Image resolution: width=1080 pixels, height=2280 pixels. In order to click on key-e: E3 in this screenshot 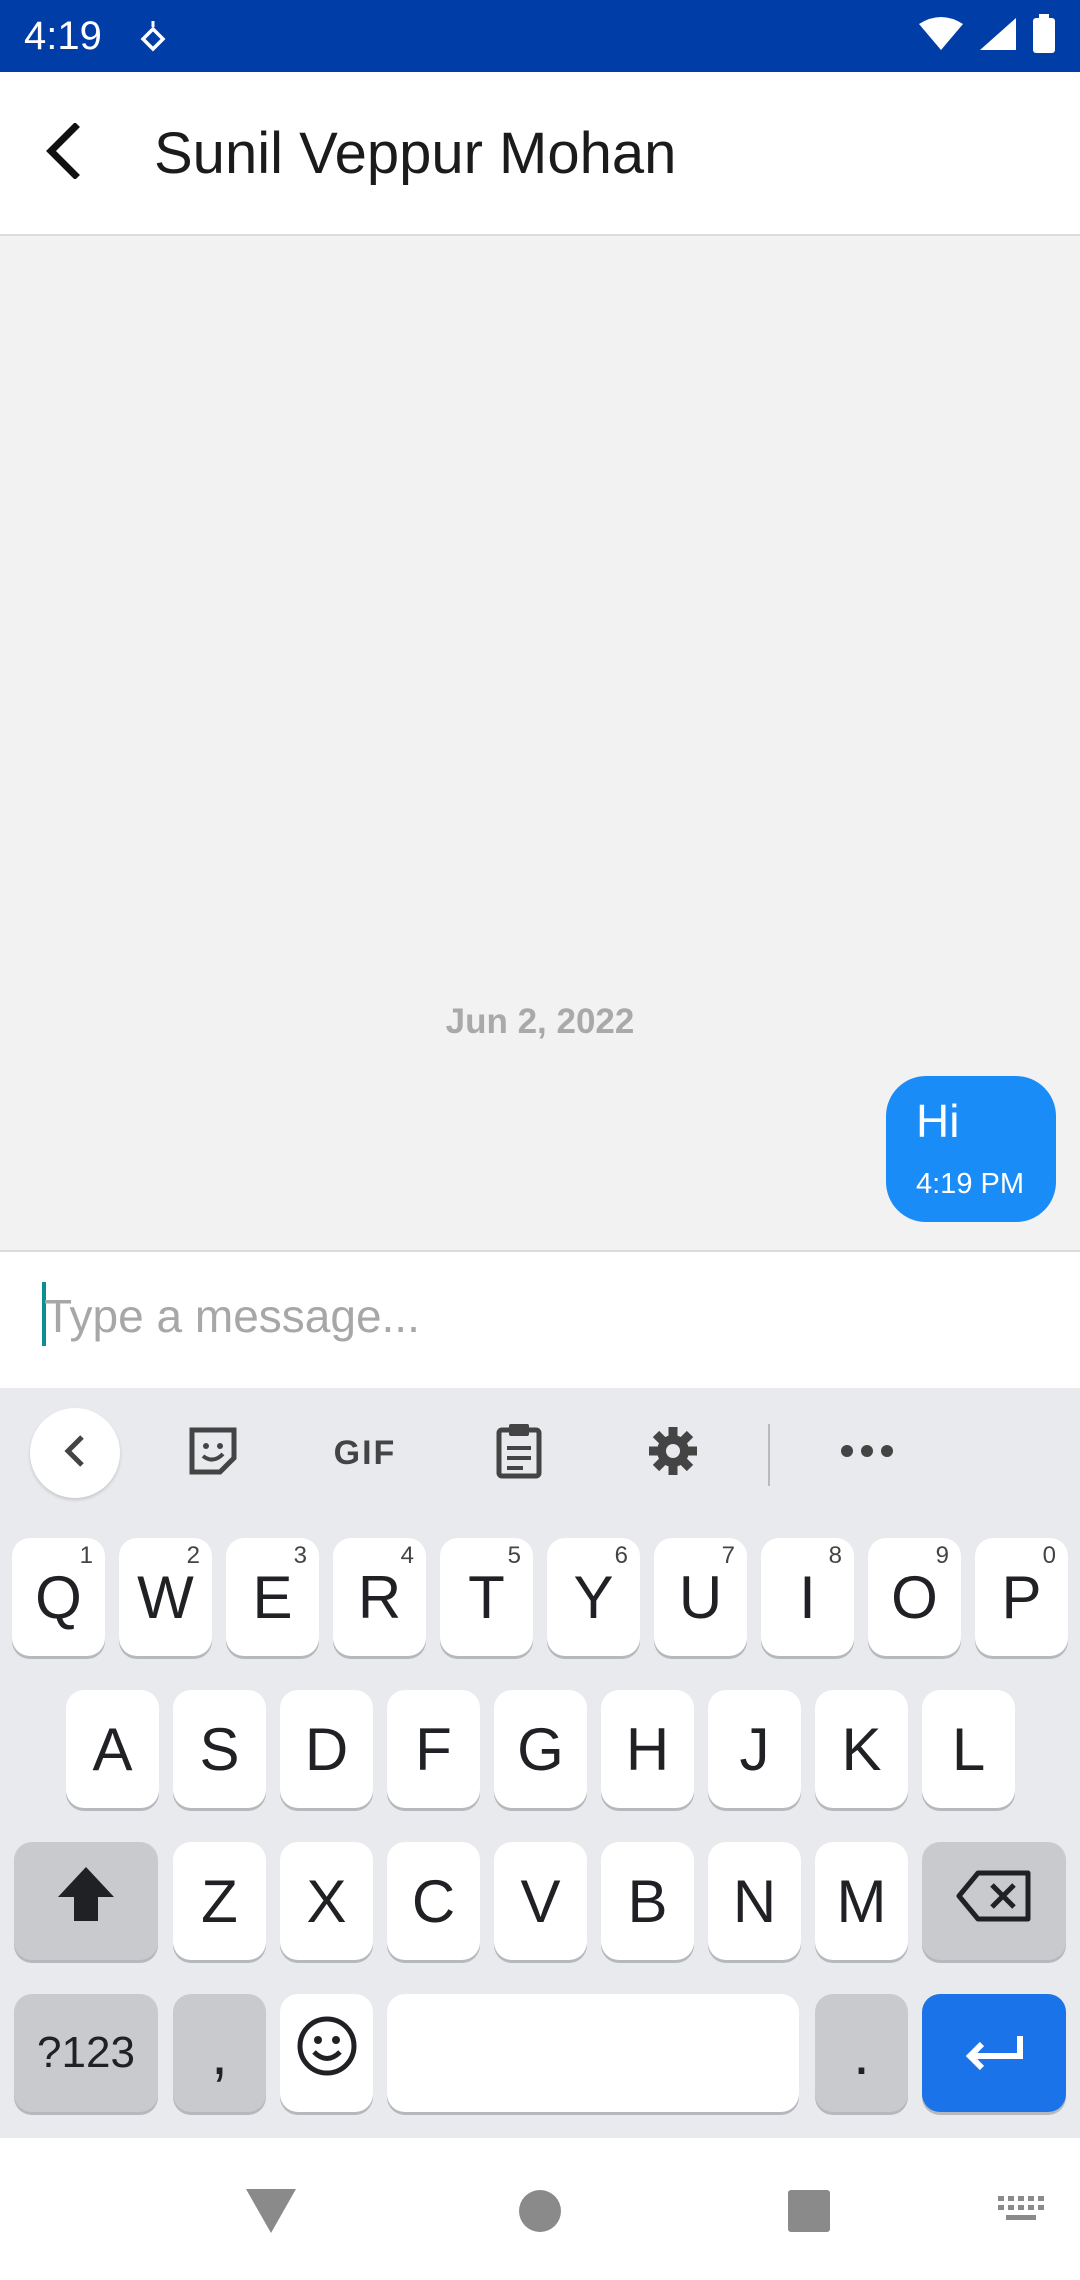, I will do `click(272, 1597)`.